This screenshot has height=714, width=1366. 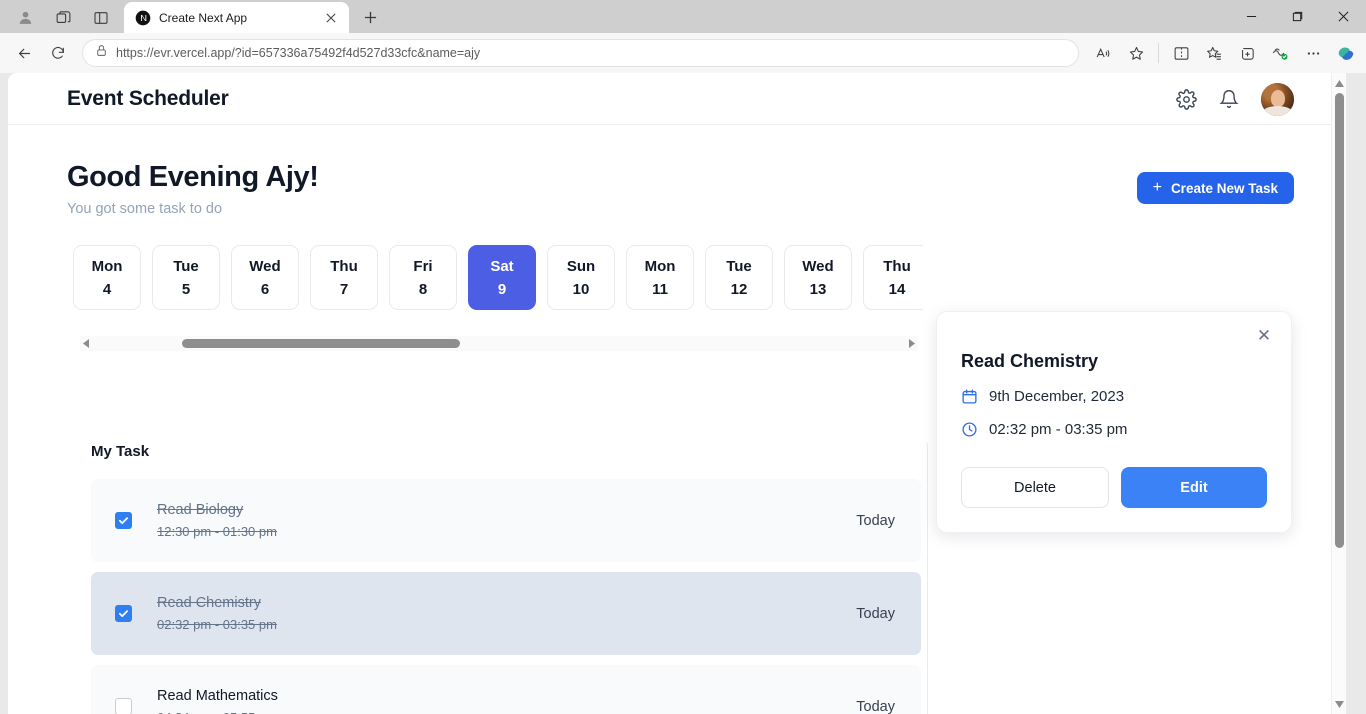 What do you see at coordinates (423, 289) in the screenshot?
I see `date-cell-num: 8` at bounding box center [423, 289].